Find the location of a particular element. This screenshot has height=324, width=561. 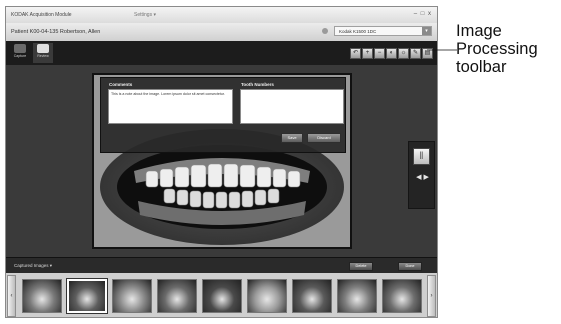

capture-mode-label: Capture is located at coordinates (20, 56).